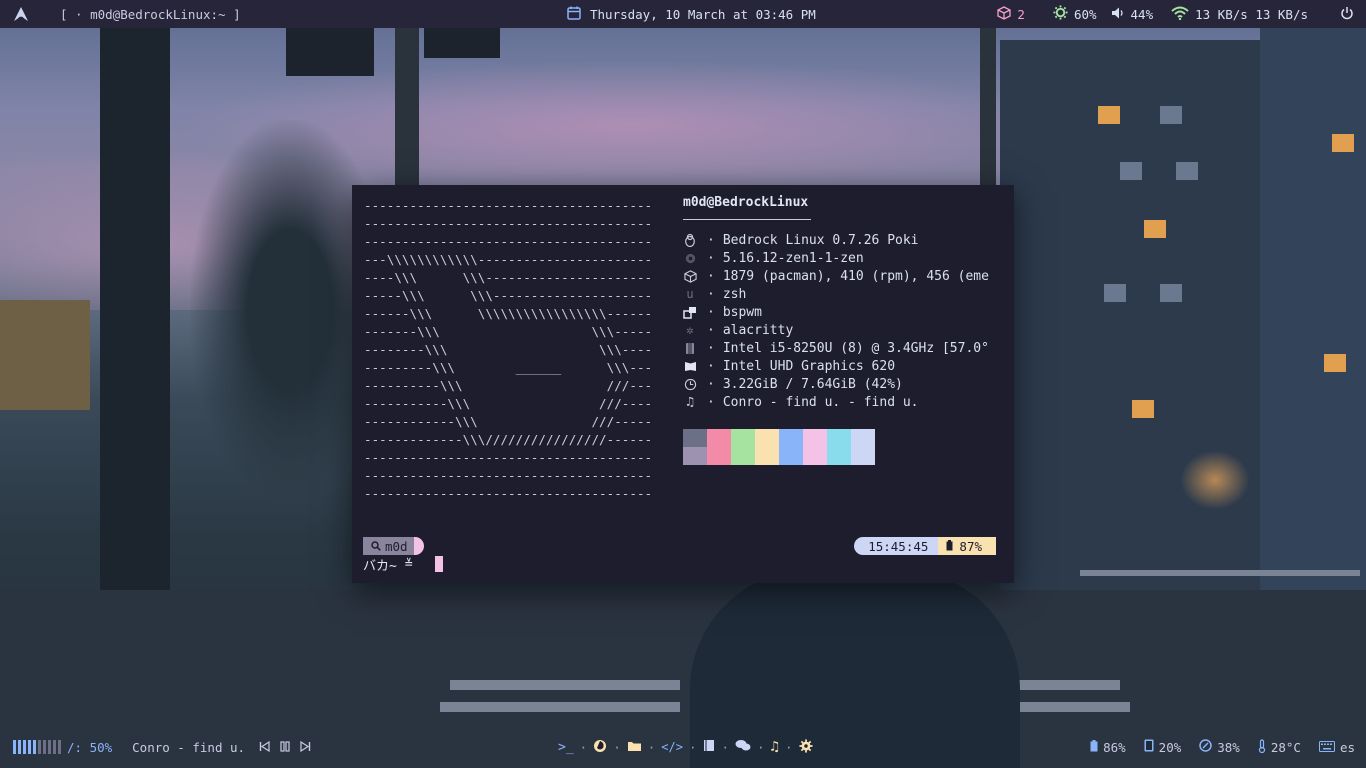 Image resolution: width=1366 pixels, height=768 pixels. Describe the element at coordinates (37, 747) in the screenshot. I see `volume-level-bars` at that location.